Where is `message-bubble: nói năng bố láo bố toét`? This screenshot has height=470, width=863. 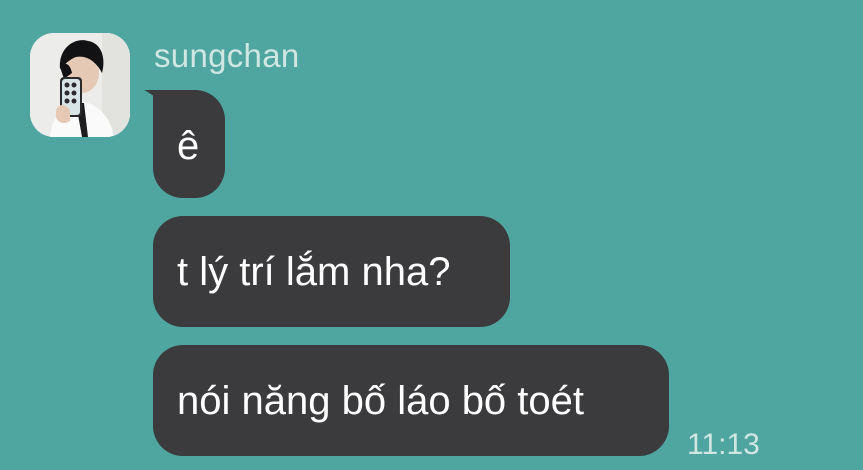 message-bubble: nói năng bố láo bố toét is located at coordinates (411, 400).